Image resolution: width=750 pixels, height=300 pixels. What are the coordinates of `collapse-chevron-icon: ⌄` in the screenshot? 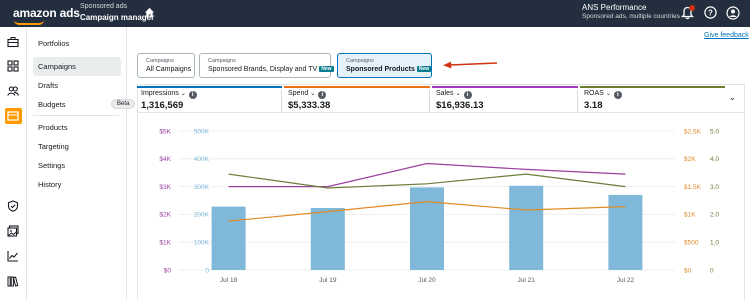 It's located at (732, 97).